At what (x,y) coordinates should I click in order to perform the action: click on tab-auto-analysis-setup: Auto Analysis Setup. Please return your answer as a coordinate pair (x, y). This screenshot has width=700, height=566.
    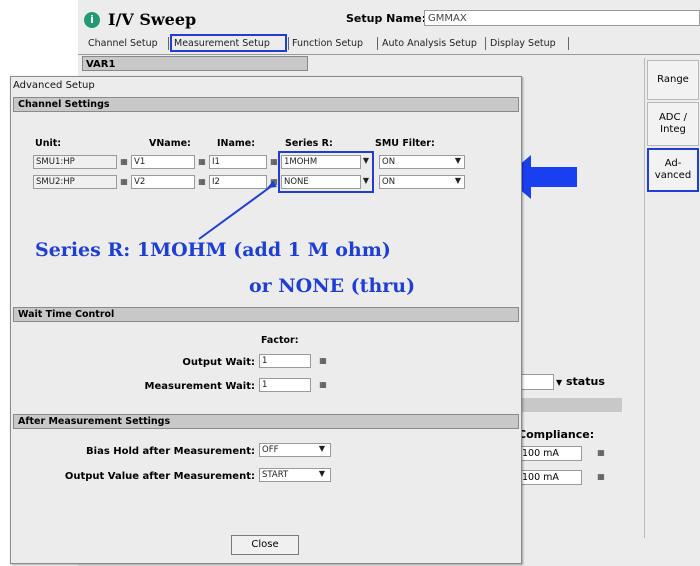
    Looking at the image, I should click on (429, 44).